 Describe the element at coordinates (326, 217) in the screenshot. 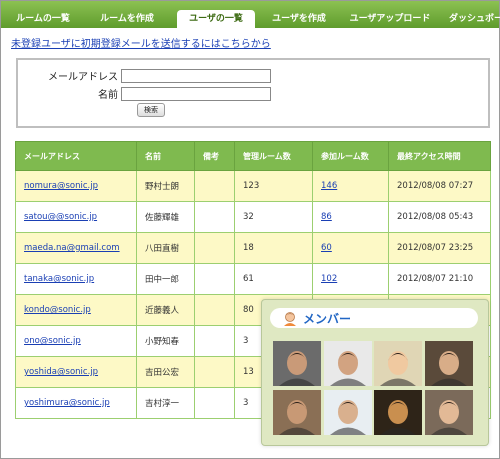

I see `joined-rooms-link: 86` at that location.